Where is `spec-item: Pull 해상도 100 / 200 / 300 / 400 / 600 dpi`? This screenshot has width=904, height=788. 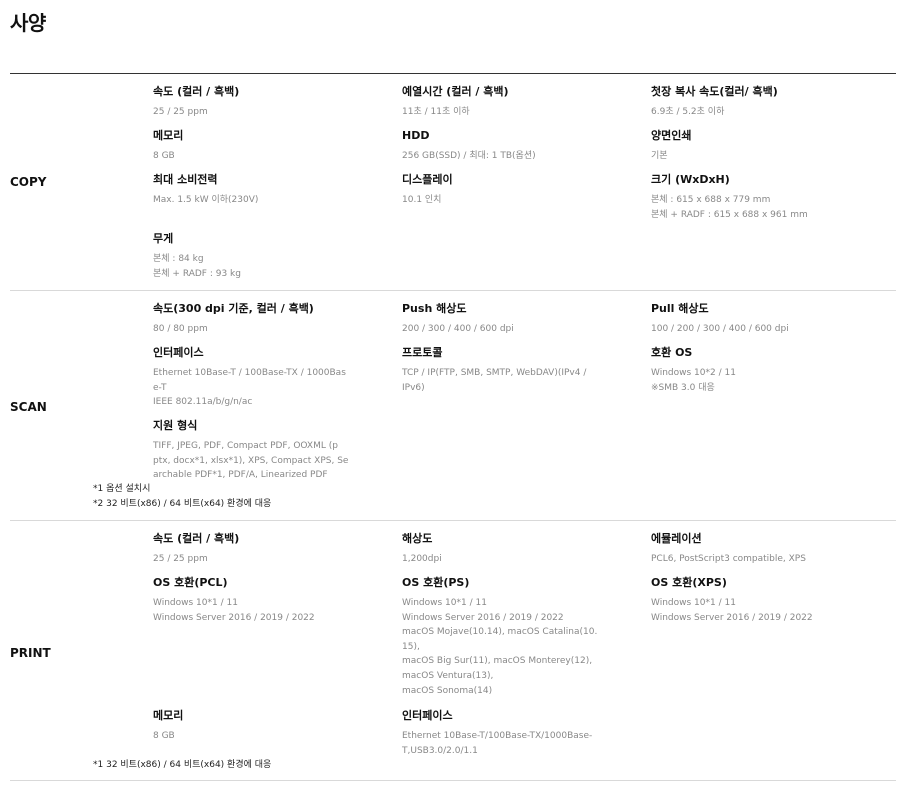
spec-item: Pull 해상도 100 / 200 / 300 / 400 / 600 dpi is located at coordinates (720, 319).